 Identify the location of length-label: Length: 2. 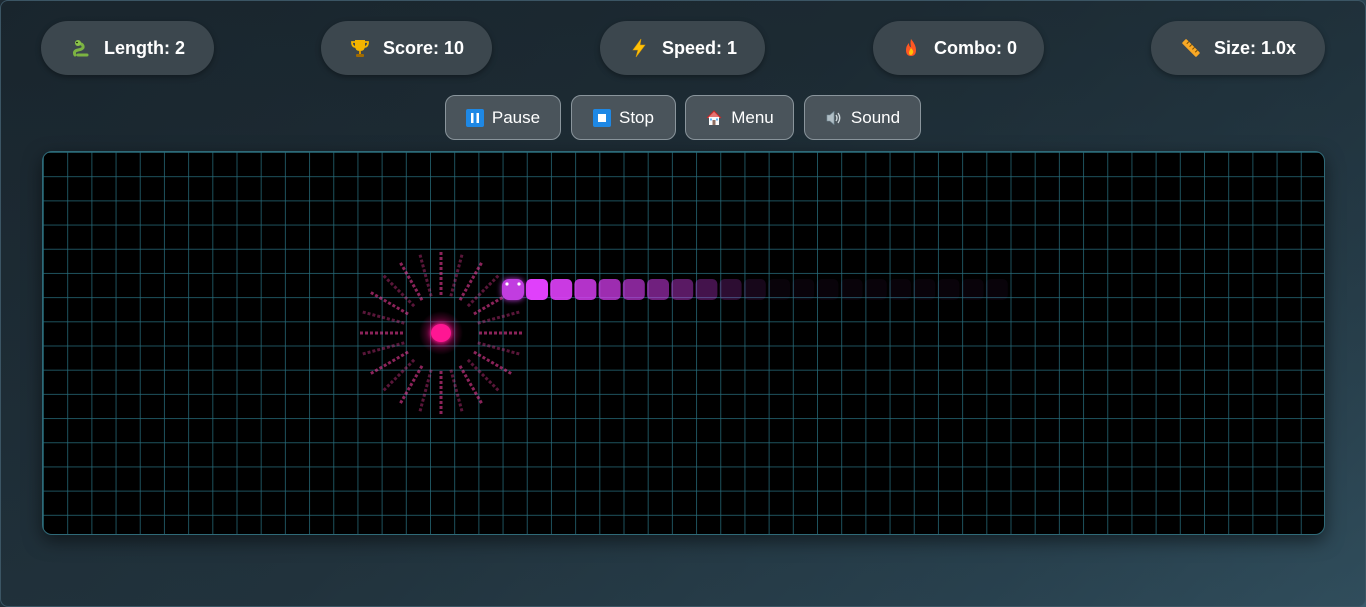
(144, 47).